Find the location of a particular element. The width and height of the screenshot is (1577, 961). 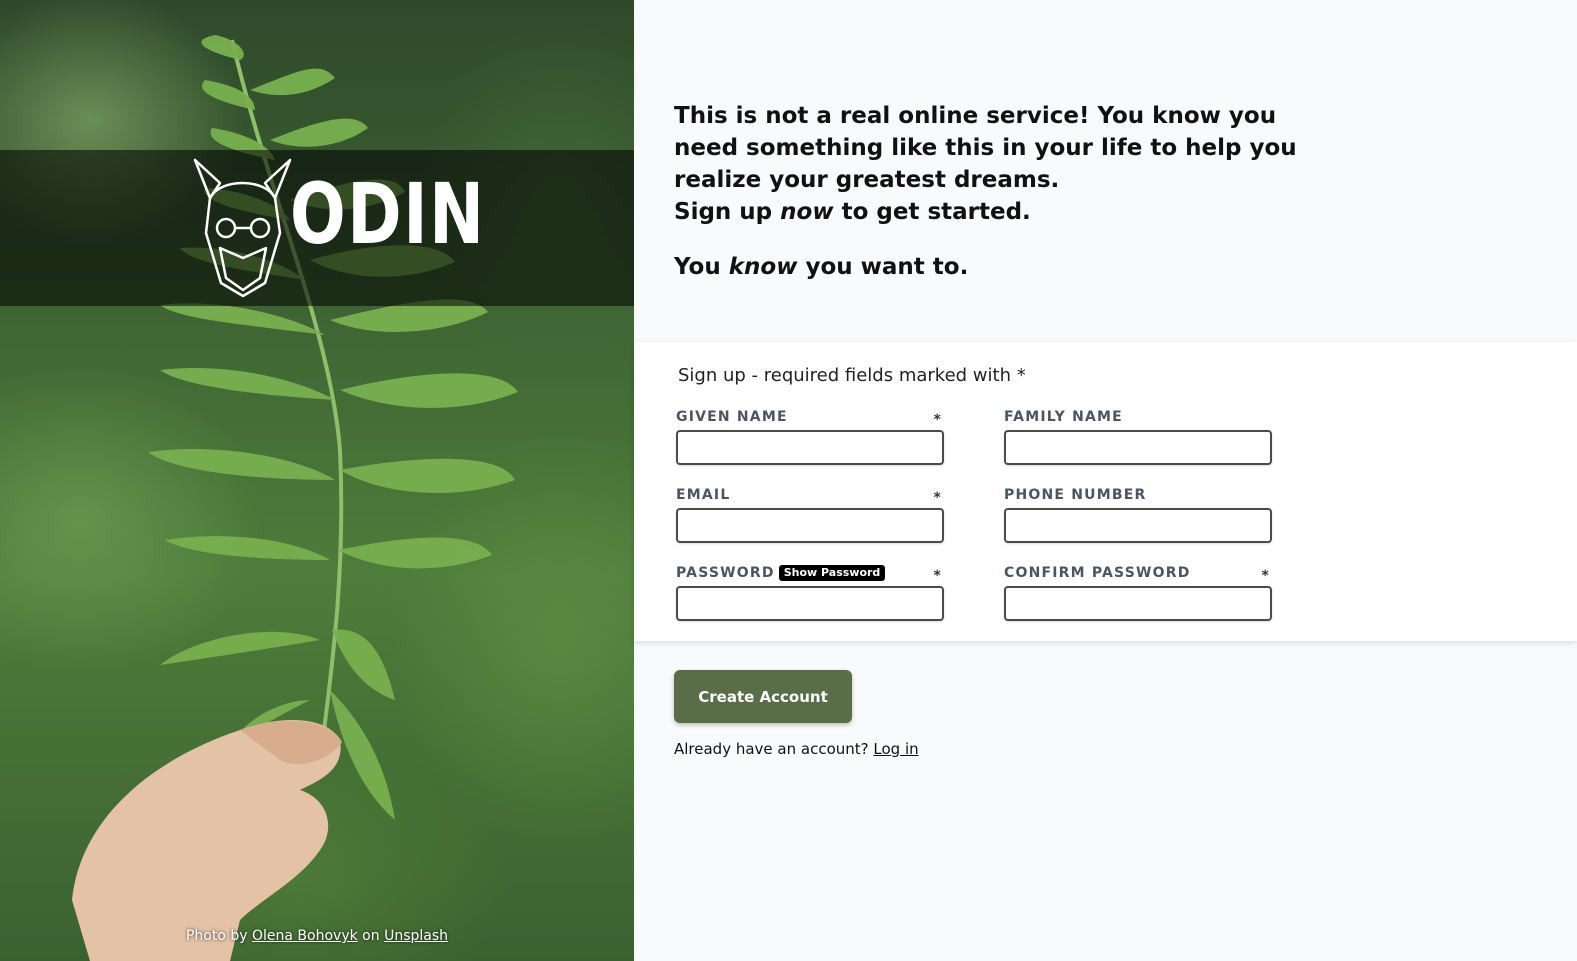

confirm-password-group: CONFIRM PASSWORD * is located at coordinates (1138, 592).